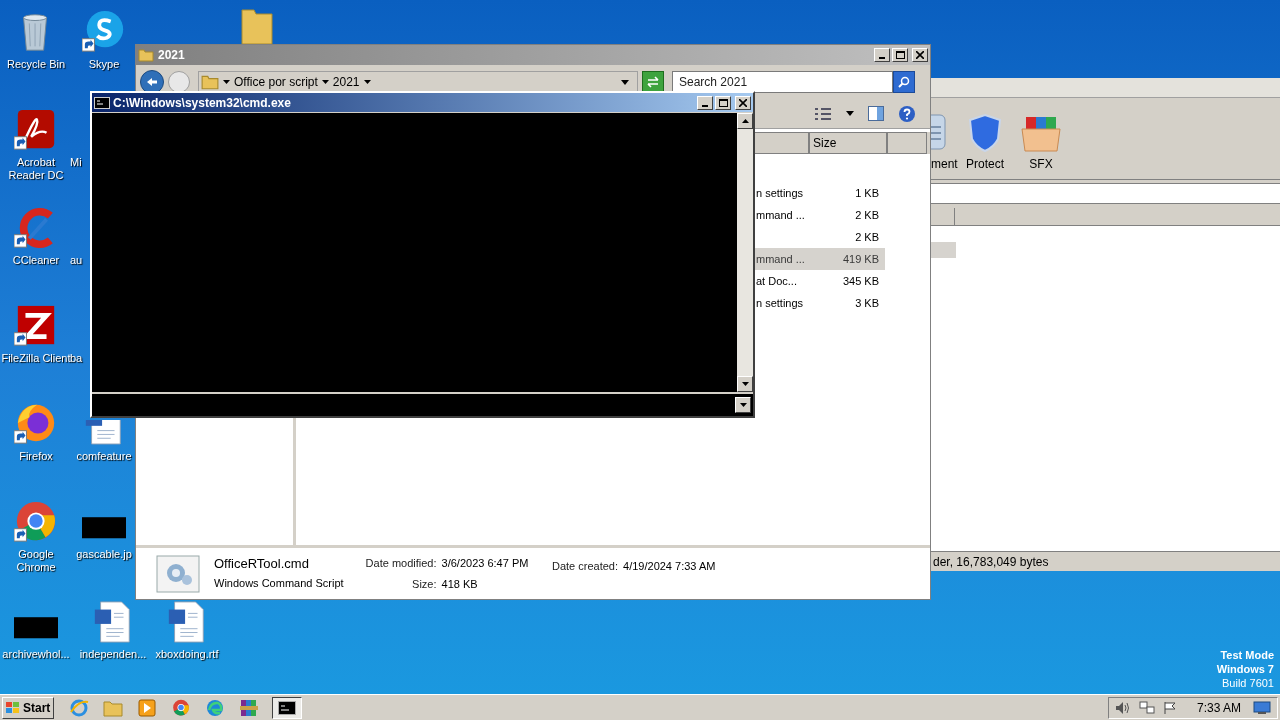 This screenshot has height=720, width=1280. I want to click on show-desktop-icon, so click(1262, 707).